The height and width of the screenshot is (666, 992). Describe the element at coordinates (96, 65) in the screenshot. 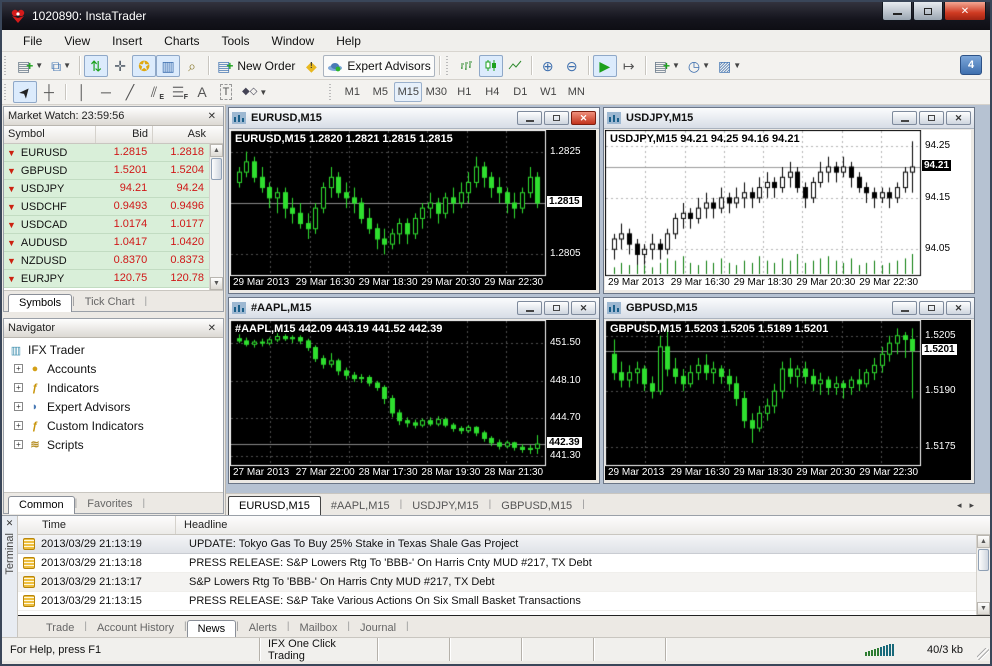

I see `market-watch-toggle: ⇅` at that location.